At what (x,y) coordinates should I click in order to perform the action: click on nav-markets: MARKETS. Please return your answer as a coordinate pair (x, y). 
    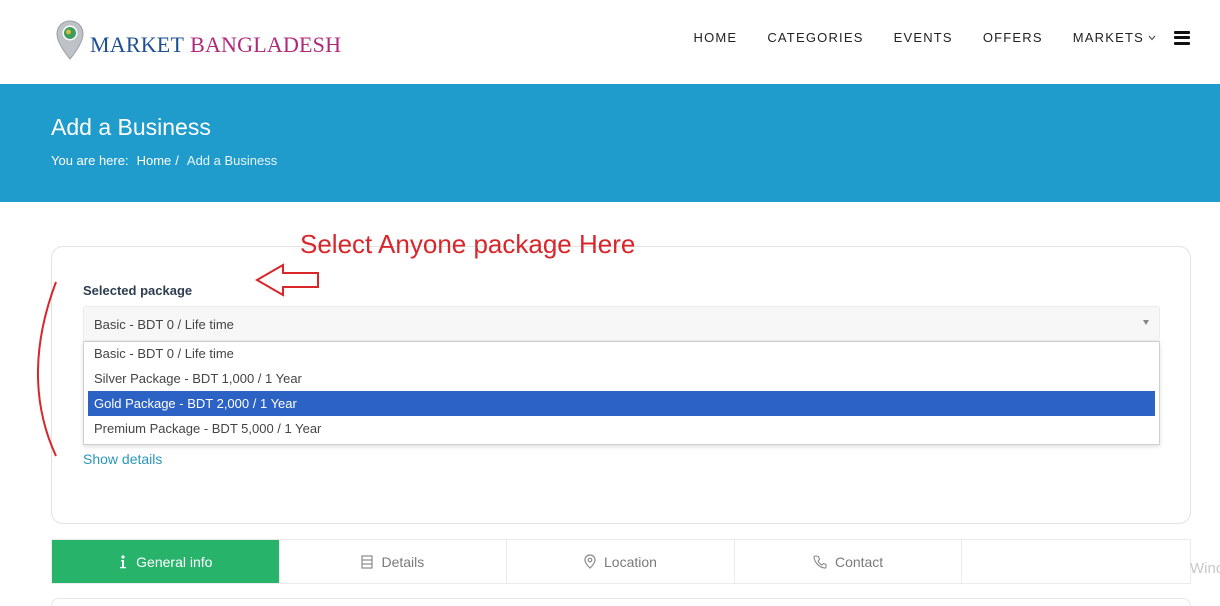
    Looking at the image, I should click on (1114, 37).